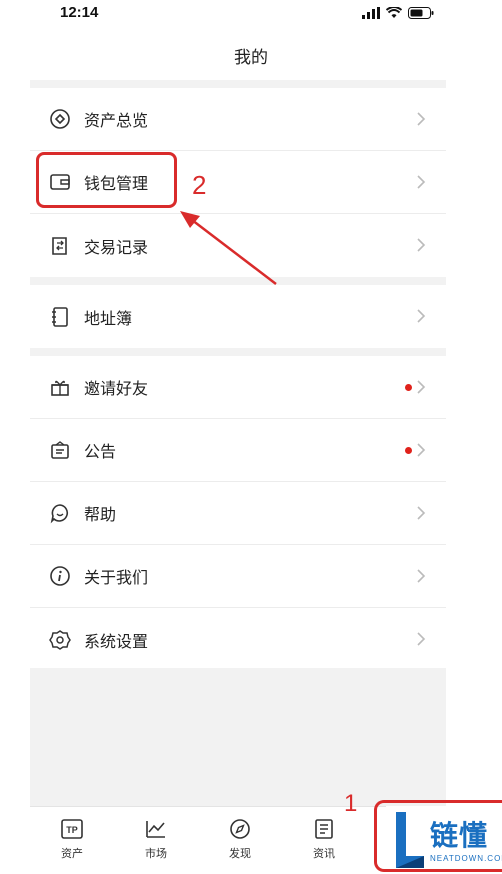 This screenshot has height=874, width=502. What do you see at coordinates (238, 737) in the screenshot?
I see `empty-area` at bounding box center [238, 737].